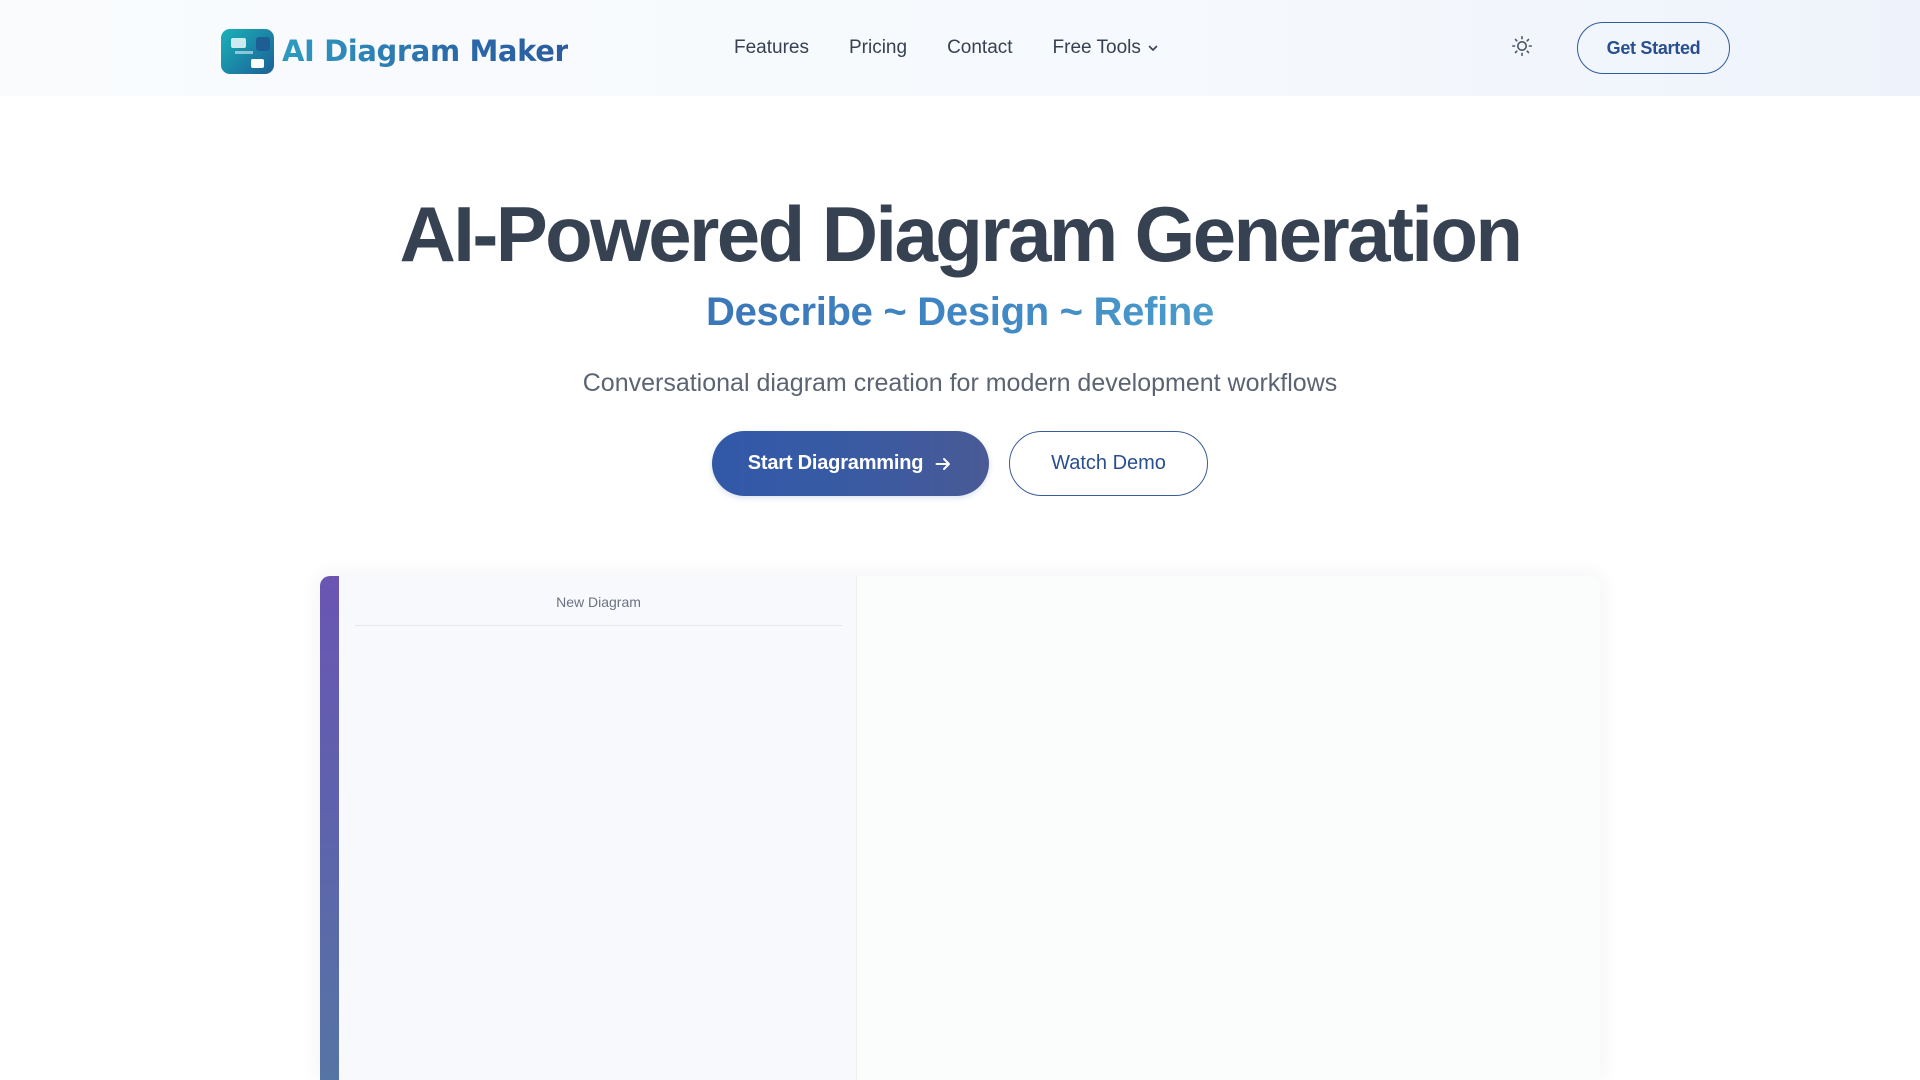 This screenshot has width=1920, height=1080. Describe the element at coordinates (771, 48) in the screenshot. I see `nav-link-features: Features` at that location.